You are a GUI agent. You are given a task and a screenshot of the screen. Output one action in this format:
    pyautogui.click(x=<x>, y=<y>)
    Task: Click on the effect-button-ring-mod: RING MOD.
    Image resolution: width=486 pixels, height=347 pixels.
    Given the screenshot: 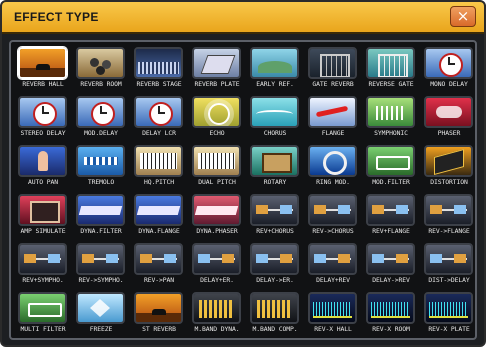 What is the action you would take?
    pyautogui.click(x=333, y=166)
    